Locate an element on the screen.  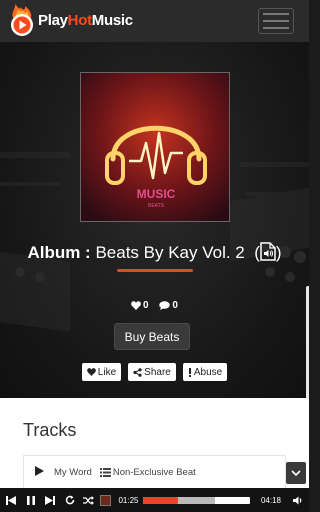
album-thumbnail is located at coordinates (105, 500).